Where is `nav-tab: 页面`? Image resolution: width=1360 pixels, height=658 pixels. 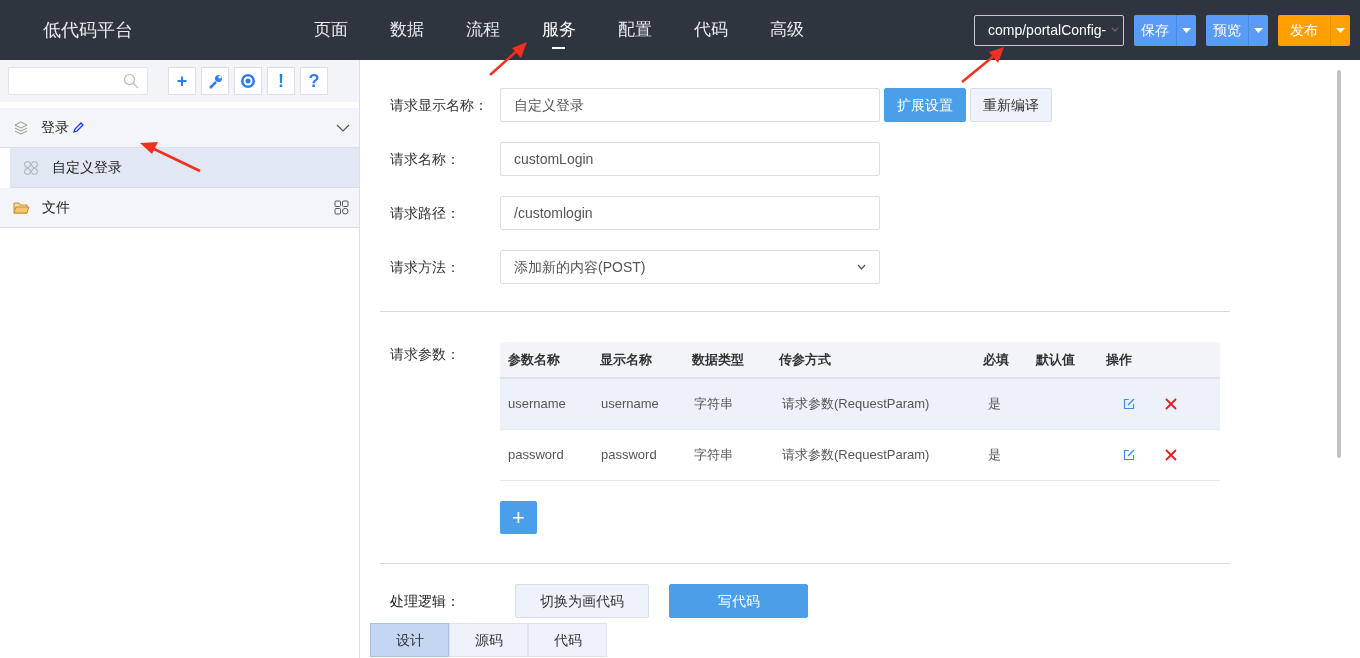 nav-tab: 页面 is located at coordinates (331, 30).